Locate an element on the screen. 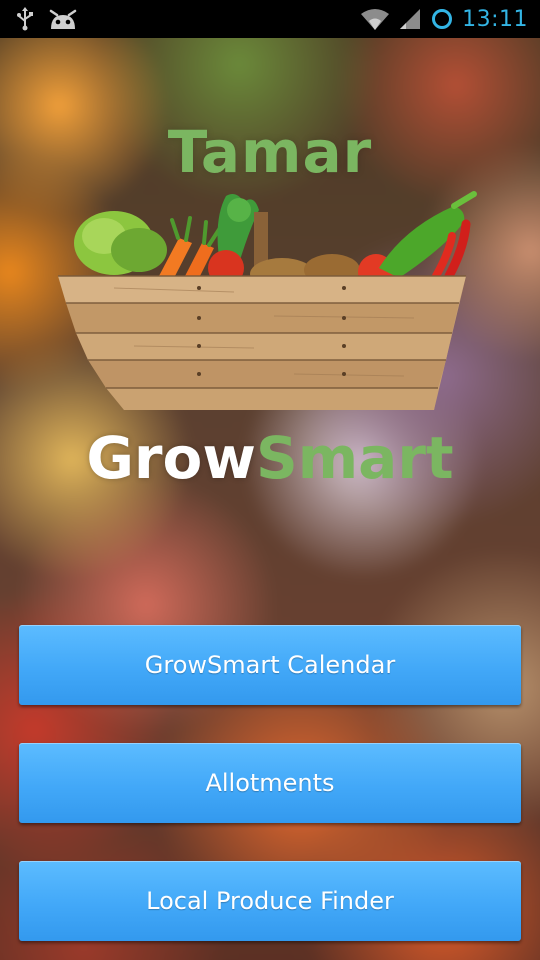  growsmart-calendar-button: GrowSmart Calendar is located at coordinates (270, 665).